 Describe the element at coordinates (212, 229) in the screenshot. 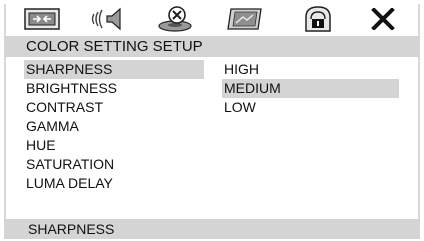

I see `status-bar: SHARPNESS` at that location.